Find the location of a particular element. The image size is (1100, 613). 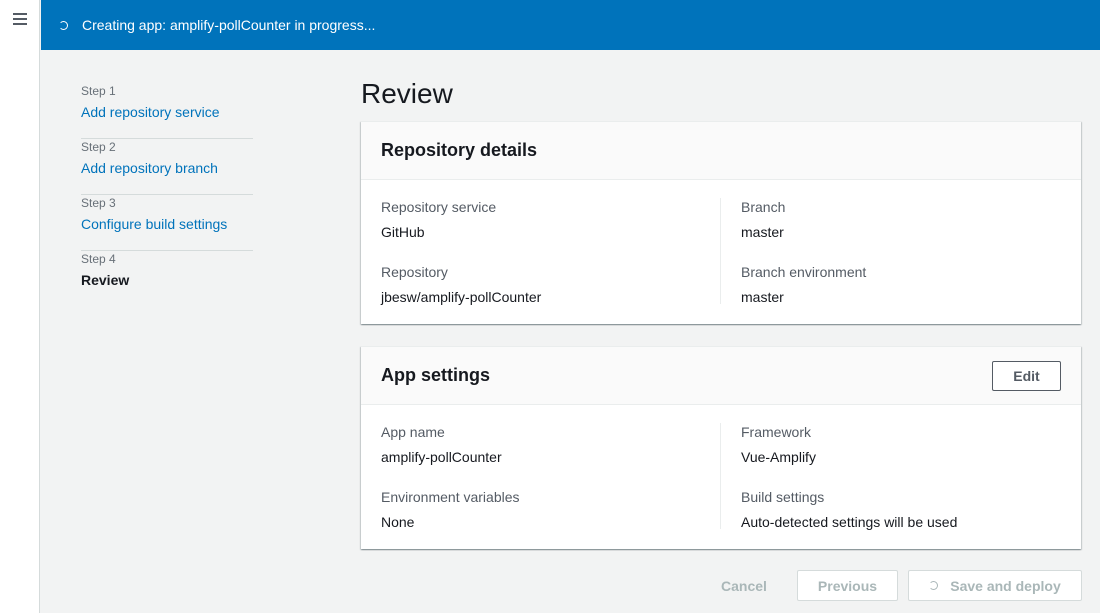

edit-button: Edit is located at coordinates (1026, 375).